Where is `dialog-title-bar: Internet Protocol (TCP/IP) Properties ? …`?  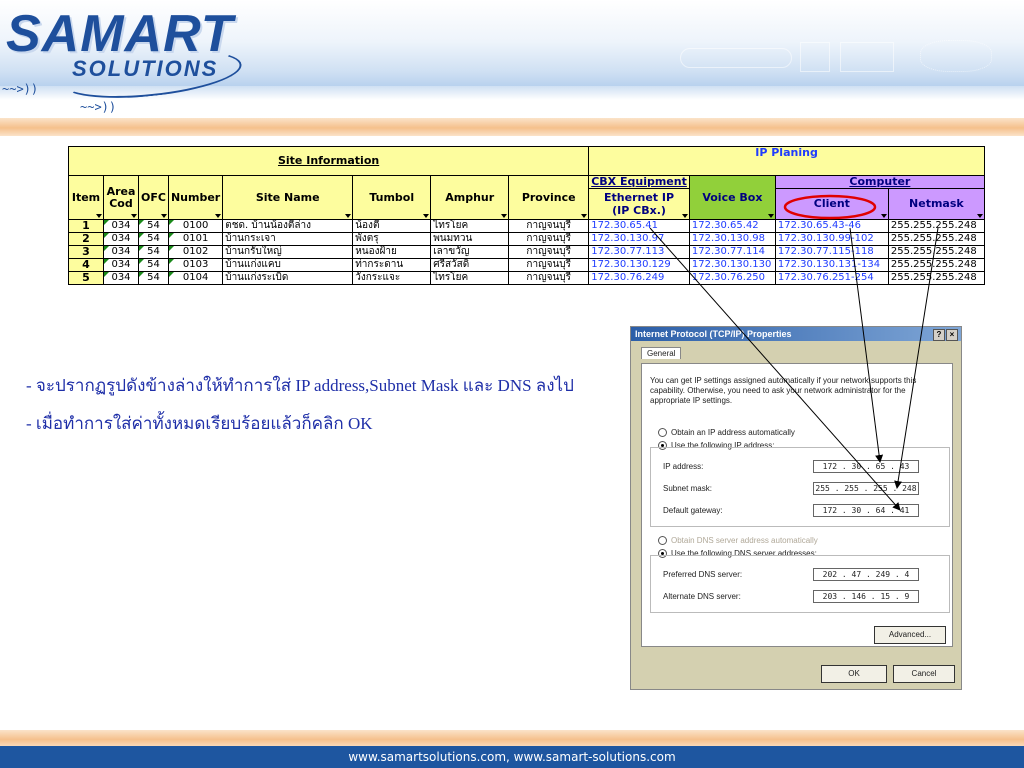
dialog-title-bar: Internet Protocol (TCP/IP) Properties ? … is located at coordinates (796, 334).